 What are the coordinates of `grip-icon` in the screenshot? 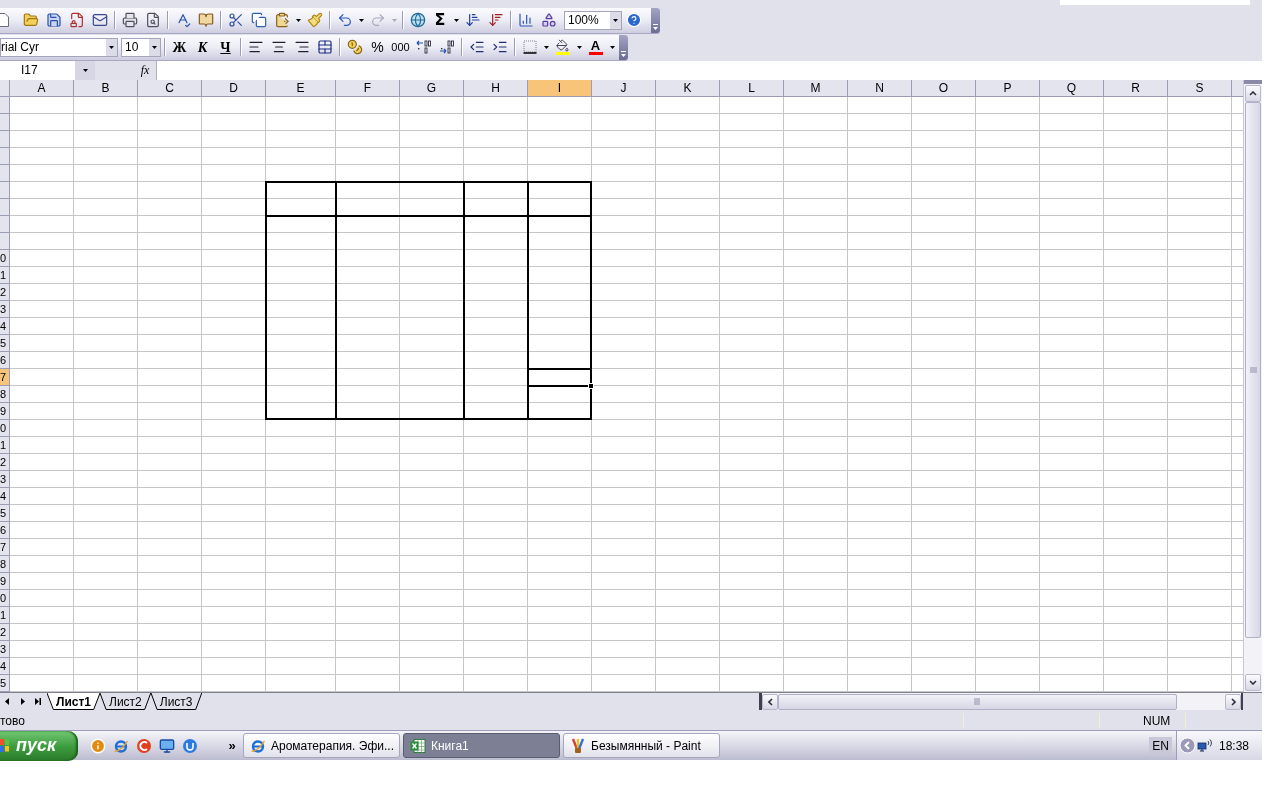 It's located at (1253, 370).